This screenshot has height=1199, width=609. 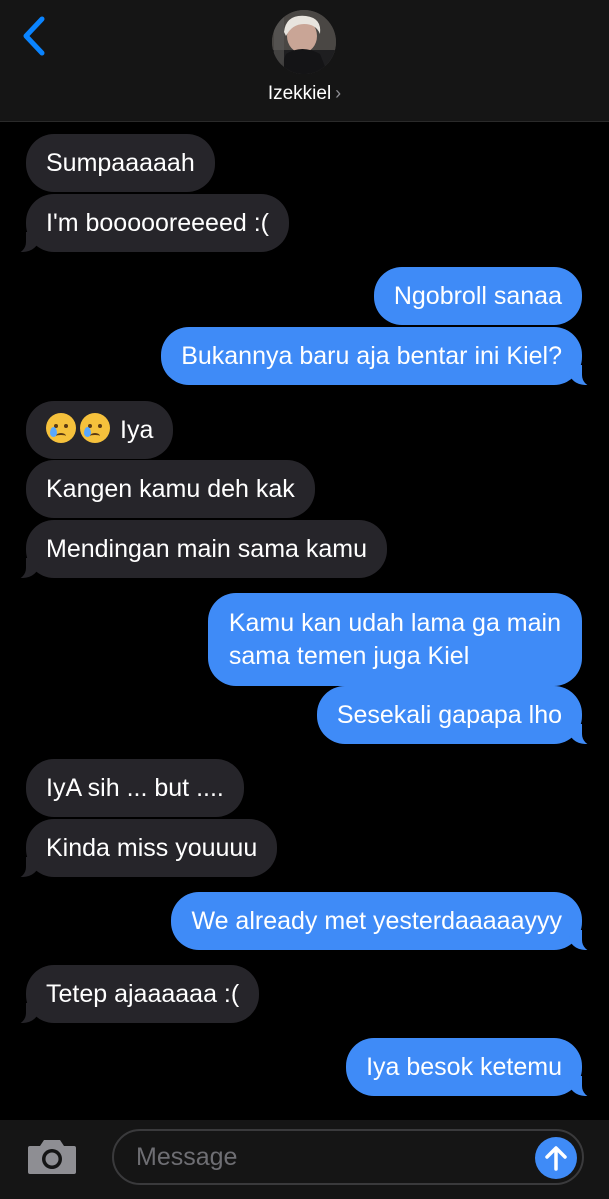 I want to click on arrow-up-icon, so click(x=556, y=1158).